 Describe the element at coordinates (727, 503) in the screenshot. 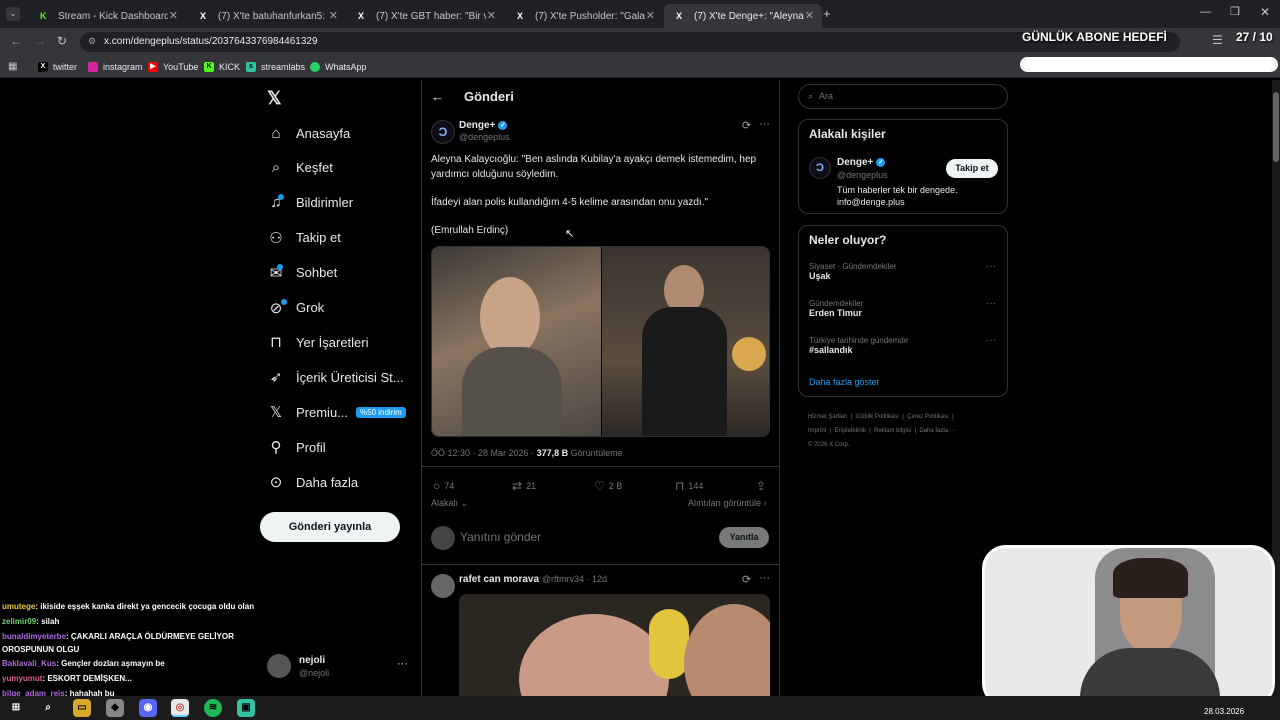

I see `view-quotes-link: Alıntıları görüntüle ›` at that location.